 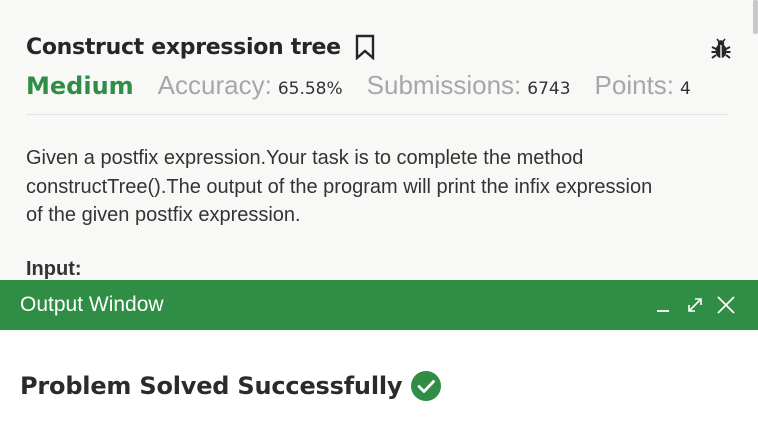 What do you see at coordinates (214, 85) in the screenshot?
I see `accuracy-label: Accuracy:` at bounding box center [214, 85].